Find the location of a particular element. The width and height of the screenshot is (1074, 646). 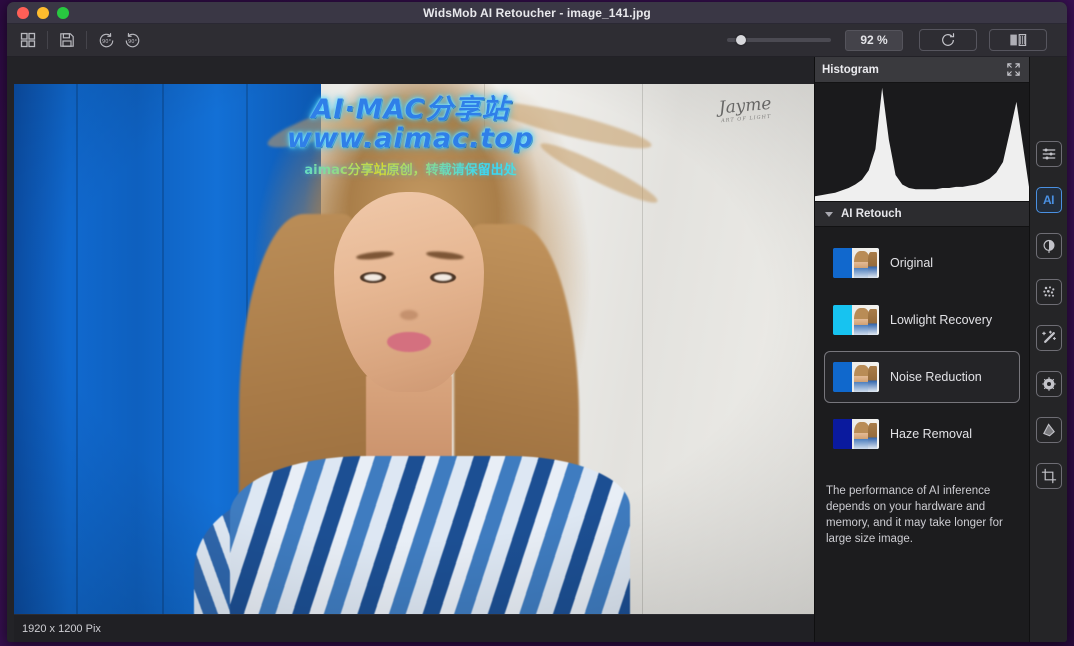

tool-rail: AI is located at coordinates (1048, 349).